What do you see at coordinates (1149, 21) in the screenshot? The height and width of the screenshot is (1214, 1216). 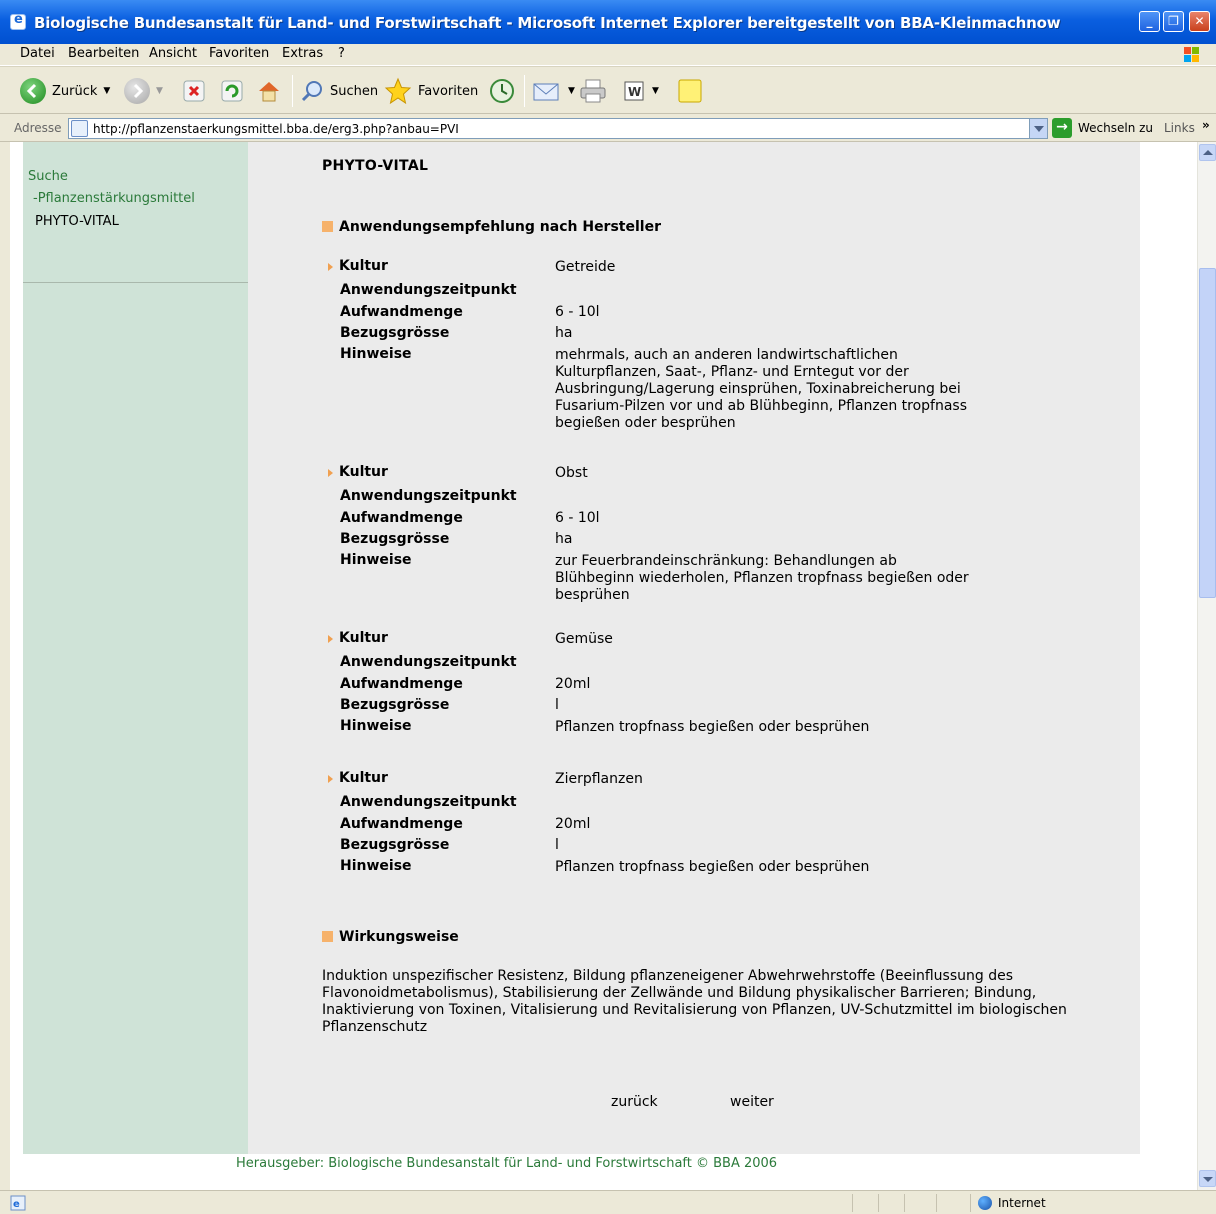 I see `minimize-button: _` at bounding box center [1149, 21].